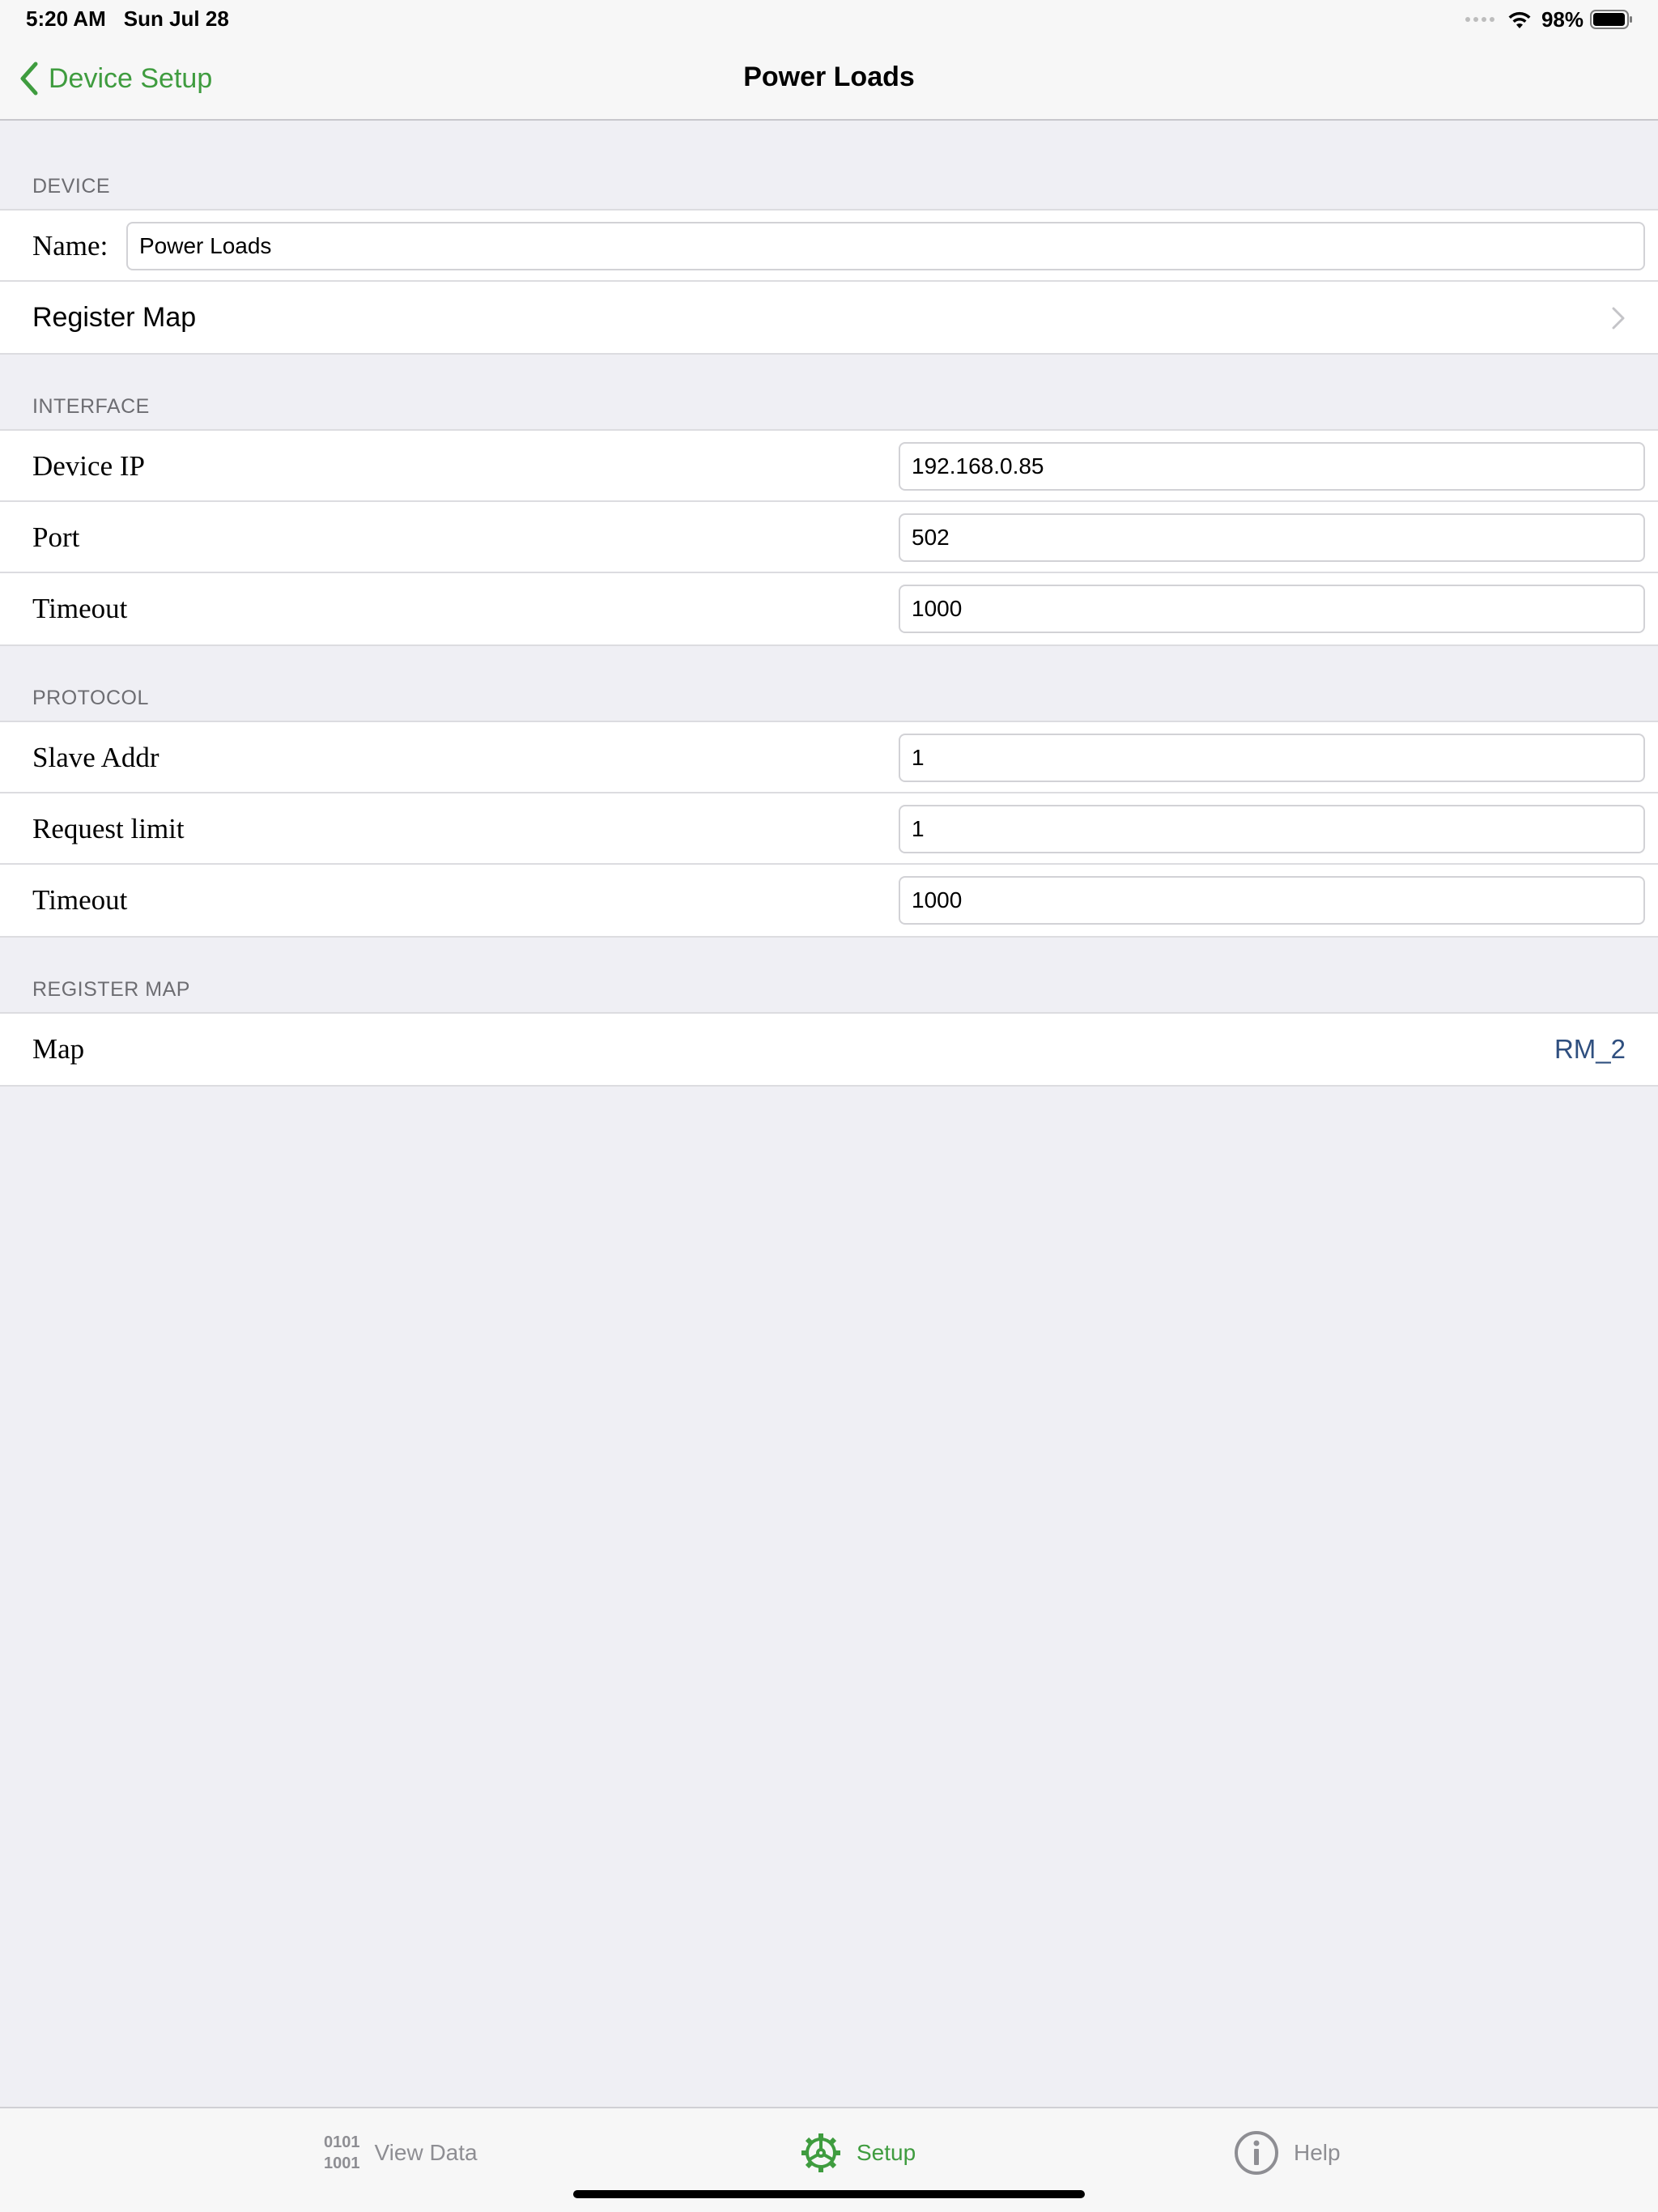 This screenshot has width=1658, height=2212. Describe the element at coordinates (342, 2164) in the screenshot. I see `binary-icon-bottom: 1001` at that location.